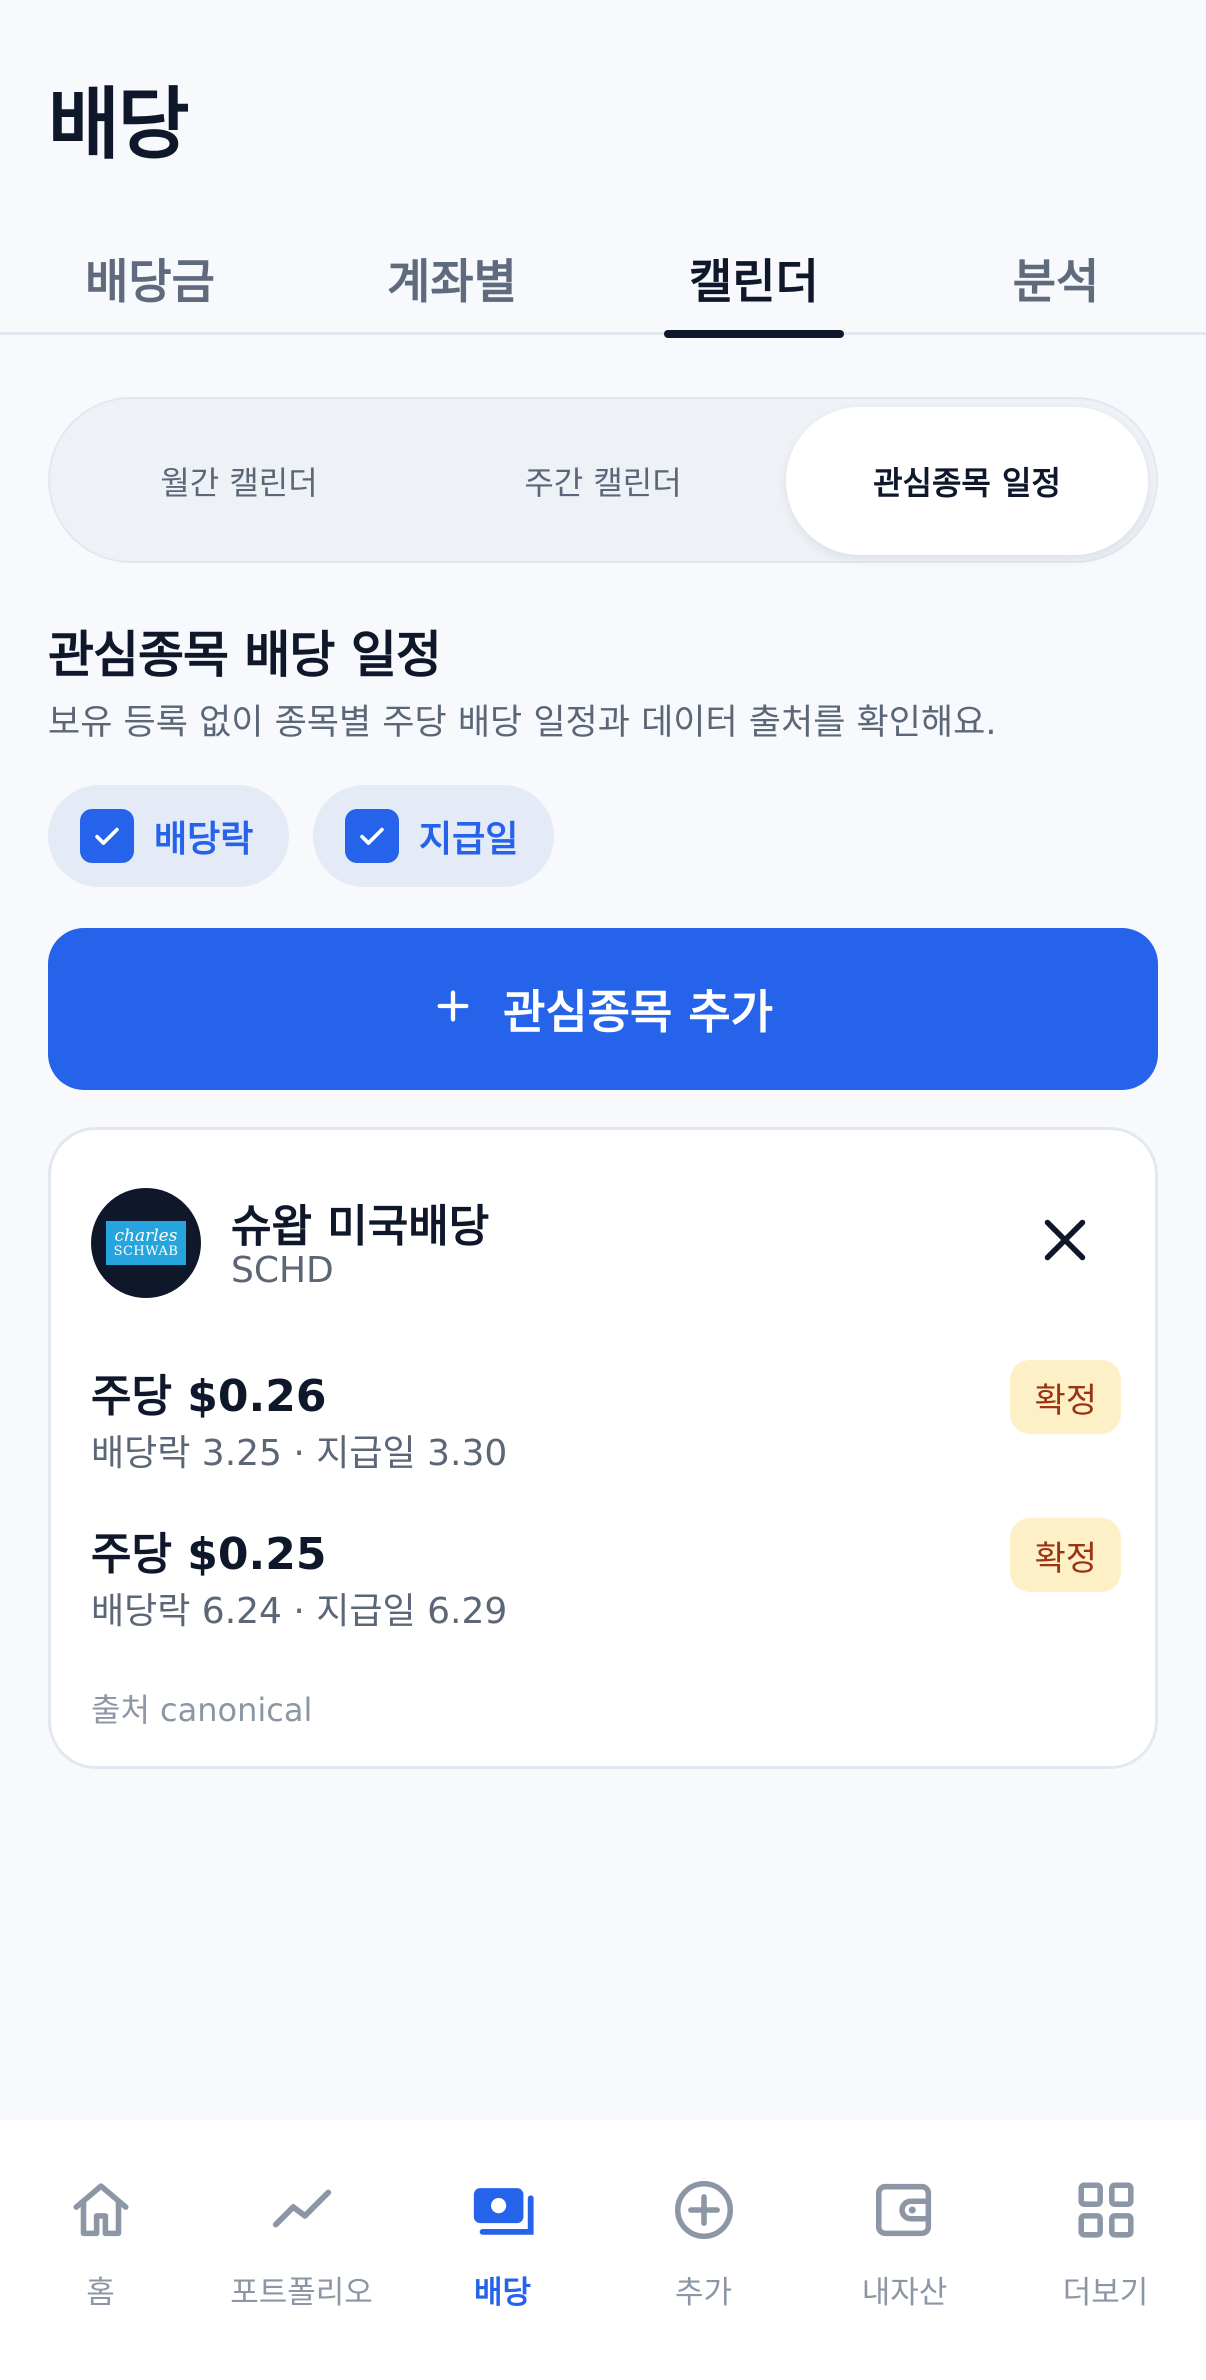 This screenshot has height=2380, width=1206. I want to click on stock-logo: charles SCHWAB, so click(146, 1243).